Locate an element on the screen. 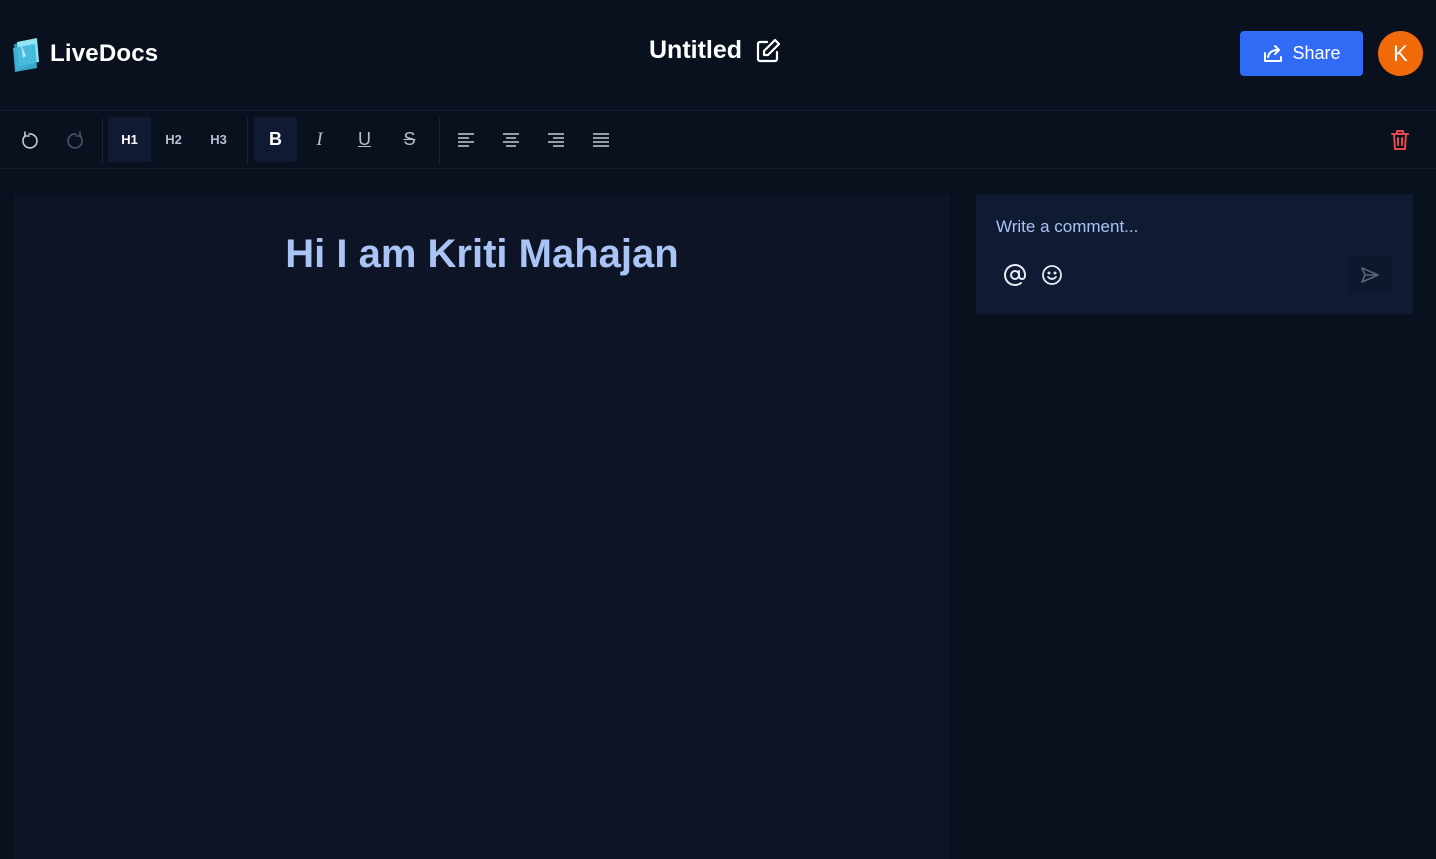 This screenshot has width=1436, height=859. document-title: Untitled is located at coordinates (695, 50).